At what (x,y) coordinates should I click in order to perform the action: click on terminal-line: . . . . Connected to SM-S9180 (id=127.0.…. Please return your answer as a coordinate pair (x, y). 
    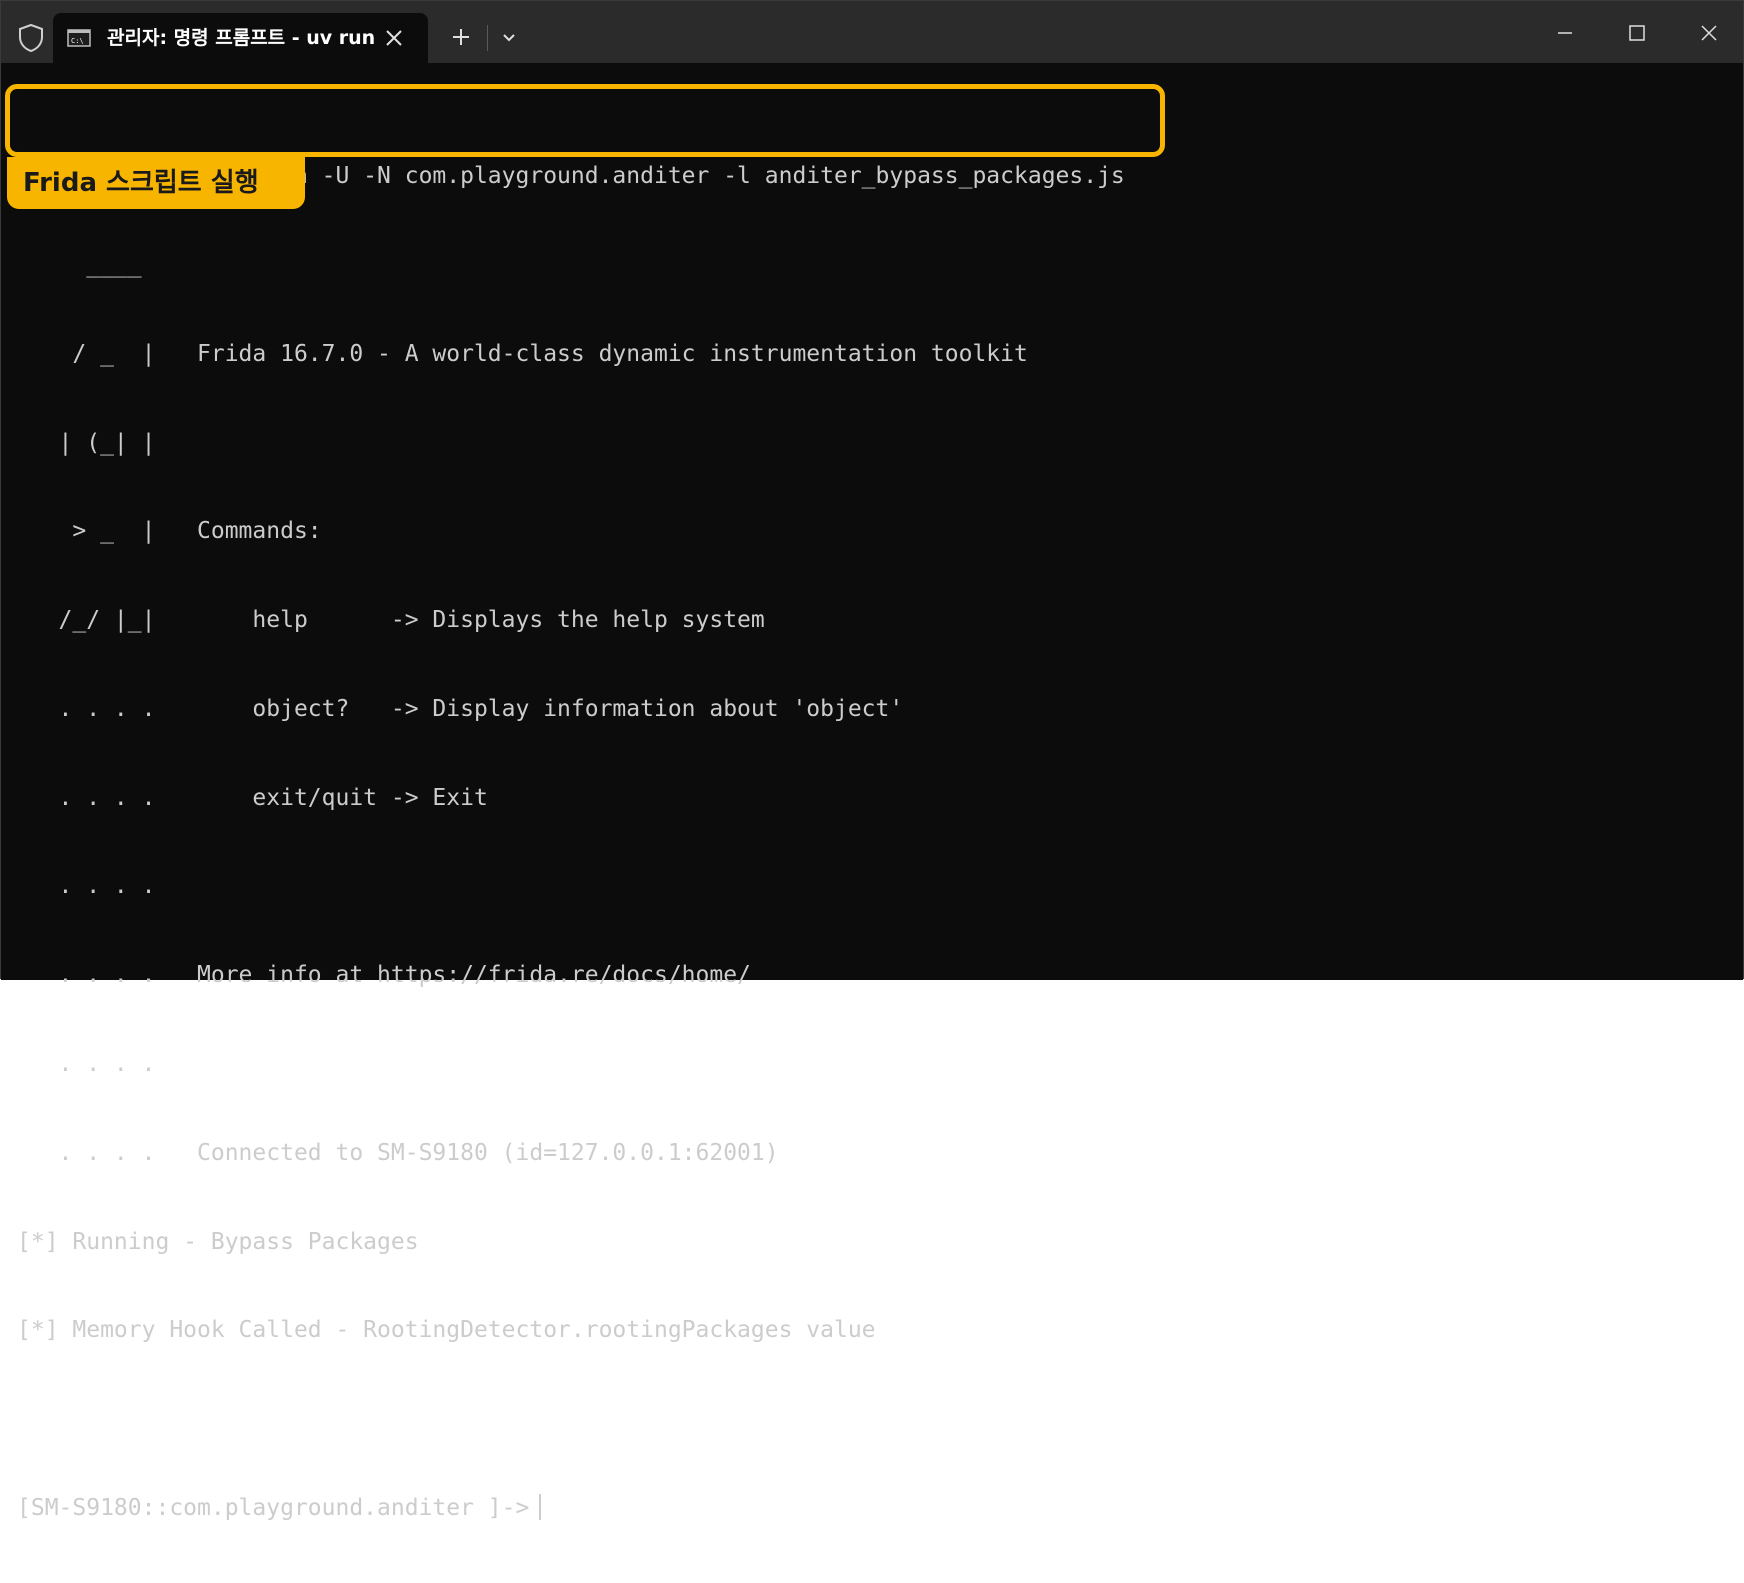
    Looking at the image, I should click on (398, 1152).